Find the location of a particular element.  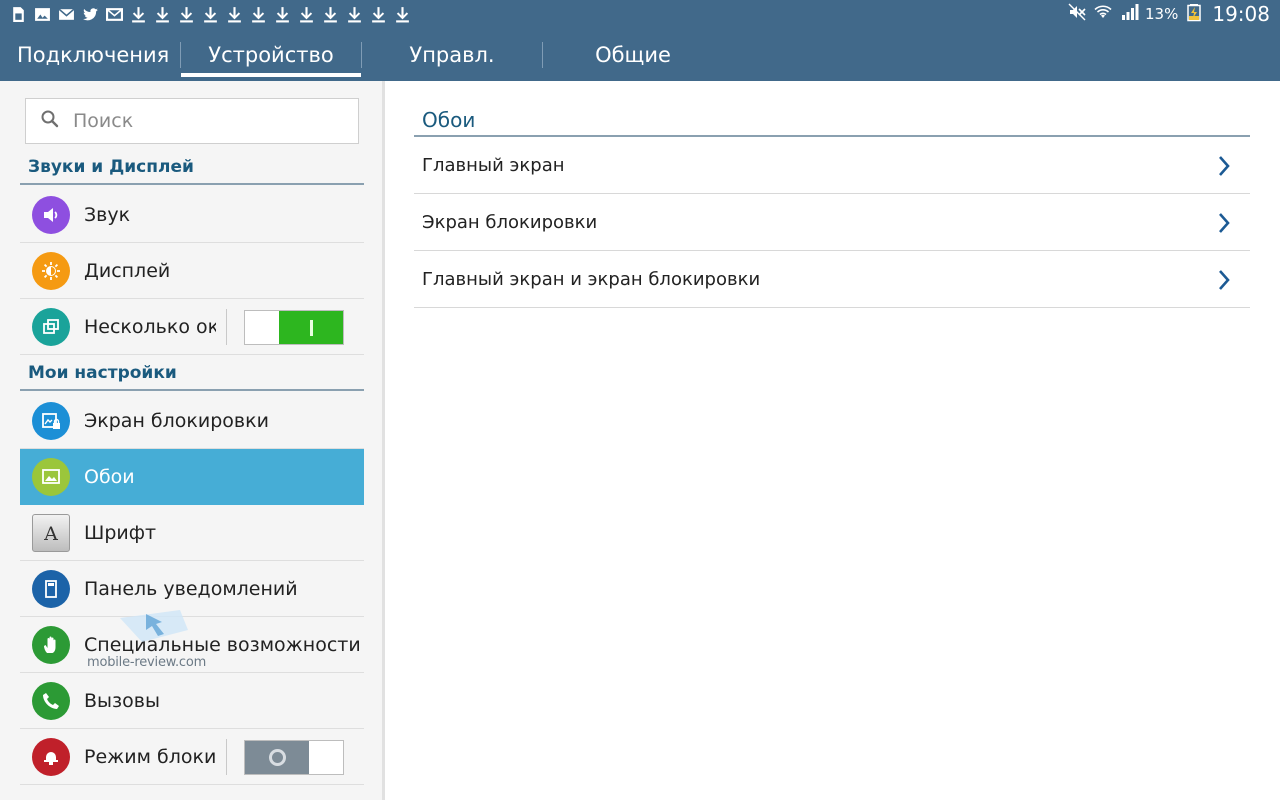

option-label: Главный экран is located at coordinates (493, 165).